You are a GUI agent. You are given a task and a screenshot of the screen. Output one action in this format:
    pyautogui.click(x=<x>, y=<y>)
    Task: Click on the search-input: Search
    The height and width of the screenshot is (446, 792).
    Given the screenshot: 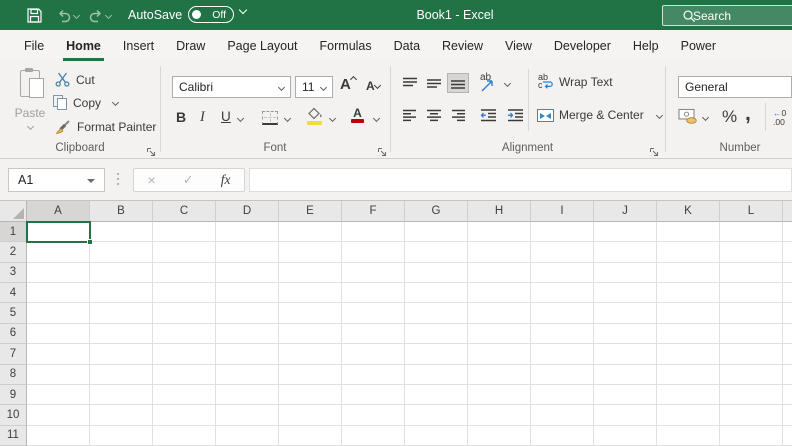 What is the action you would take?
    pyautogui.click(x=727, y=15)
    